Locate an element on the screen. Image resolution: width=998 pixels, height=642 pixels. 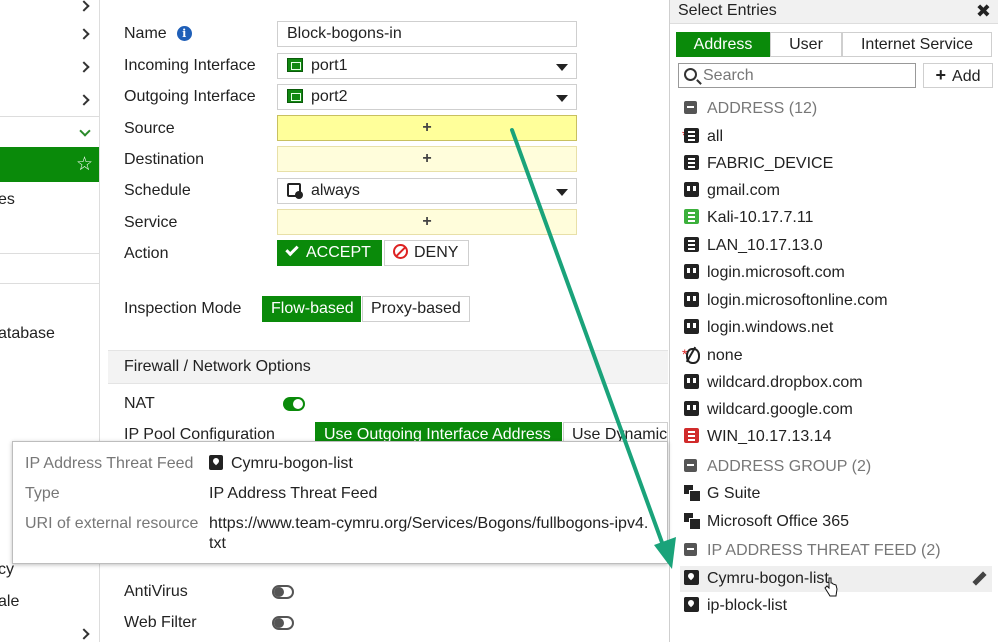
check-icon is located at coordinates (292, 249).